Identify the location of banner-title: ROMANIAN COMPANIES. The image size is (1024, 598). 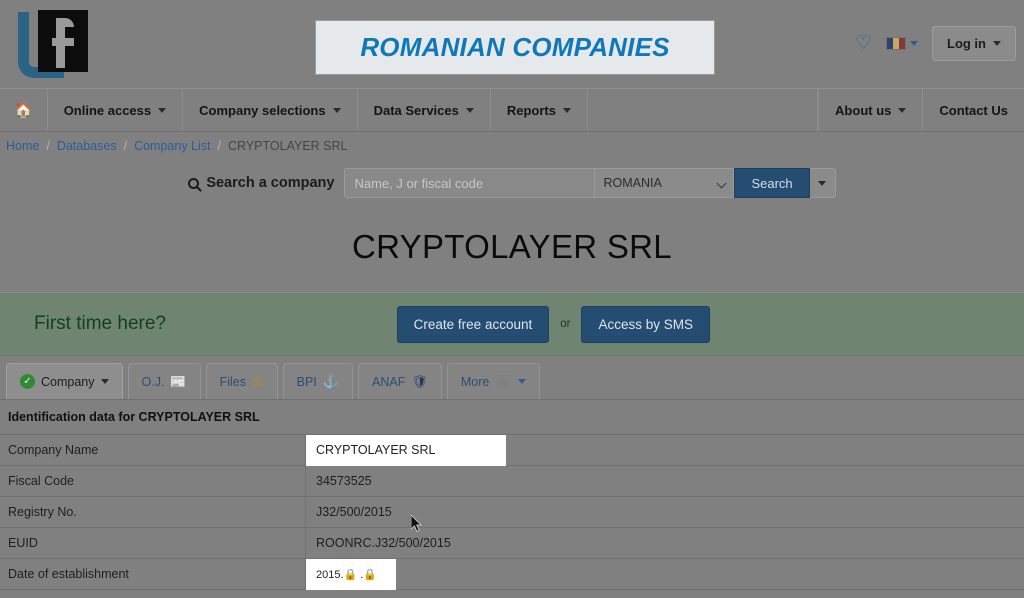
(515, 47).